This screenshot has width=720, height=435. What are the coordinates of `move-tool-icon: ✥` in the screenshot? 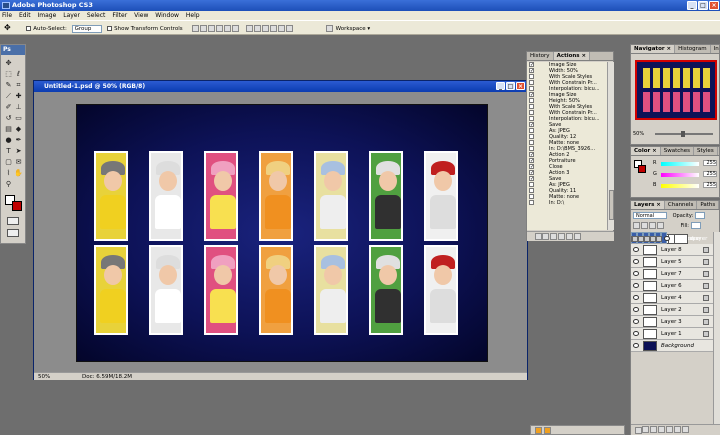 It's located at (8, 63).